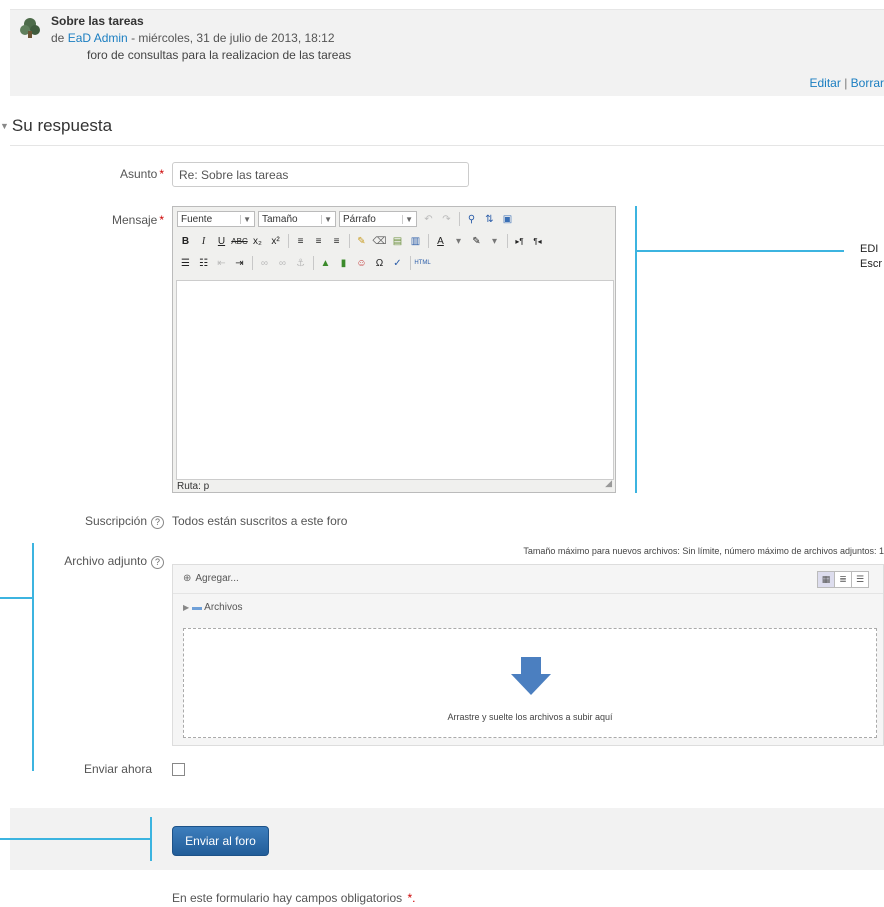 The height and width of the screenshot is (907, 884). Describe the element at coordinates (282, 263) in the screenshot. I see `unlink-icon: ∞` at that location.